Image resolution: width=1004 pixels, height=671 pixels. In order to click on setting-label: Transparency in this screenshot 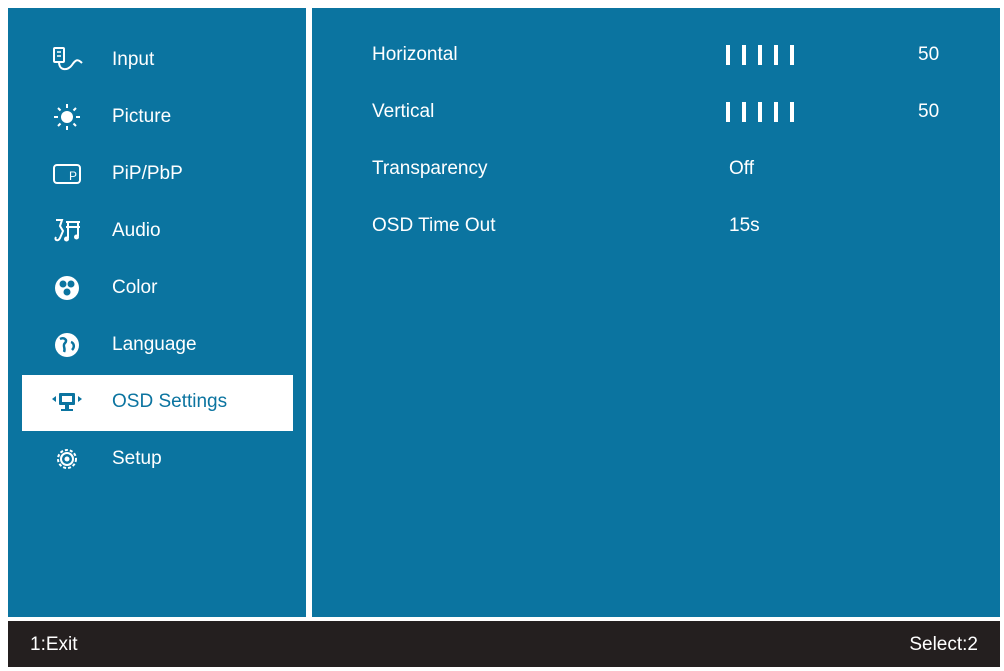, I will do `click(430, 168)`.